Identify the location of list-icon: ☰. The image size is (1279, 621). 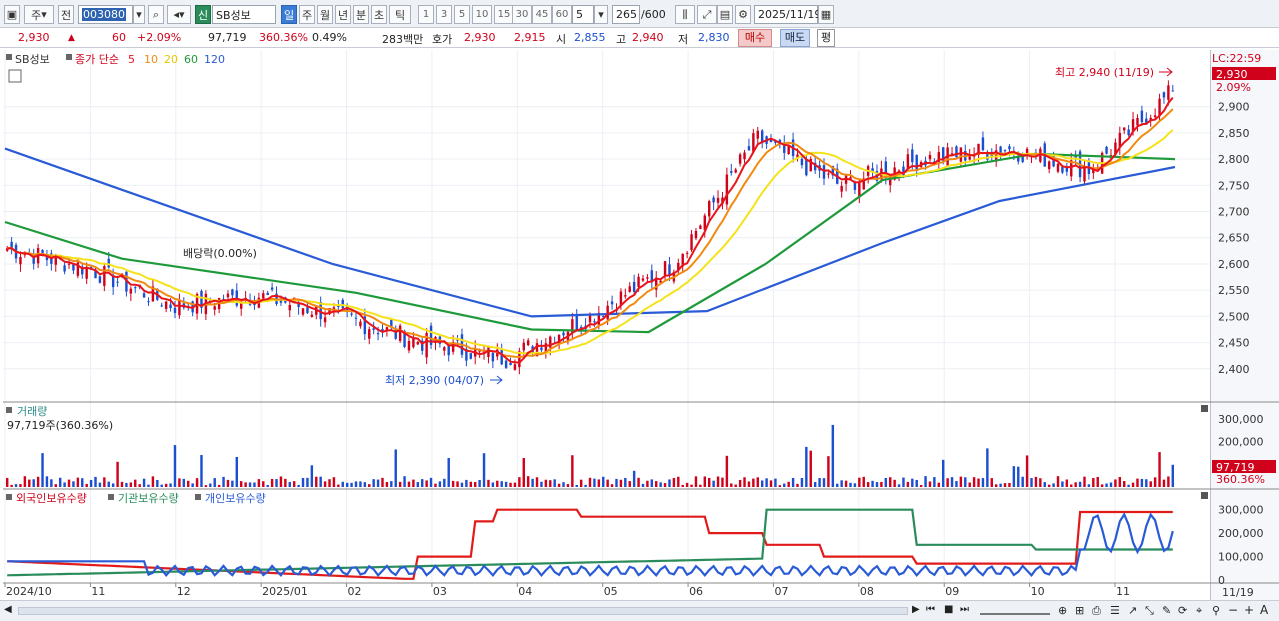
(1115, 610).